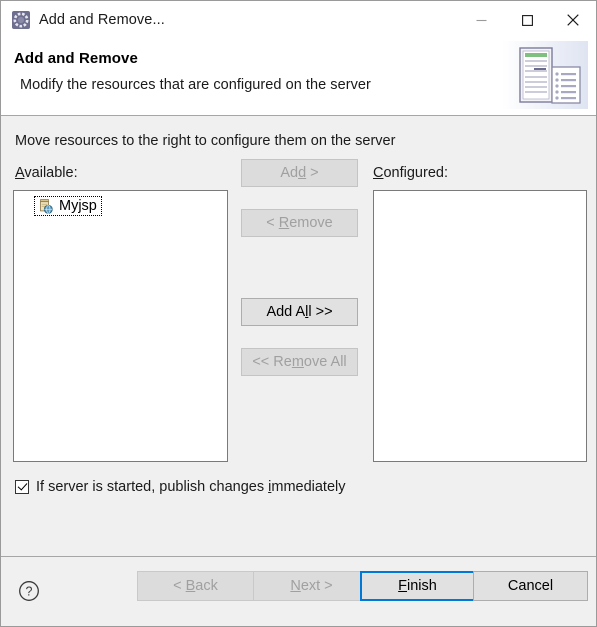  What do you see at coordinates (378, 173) in the screenshot?
I see `configured-label-mnemonic: C` at bounding box center [378, 173].